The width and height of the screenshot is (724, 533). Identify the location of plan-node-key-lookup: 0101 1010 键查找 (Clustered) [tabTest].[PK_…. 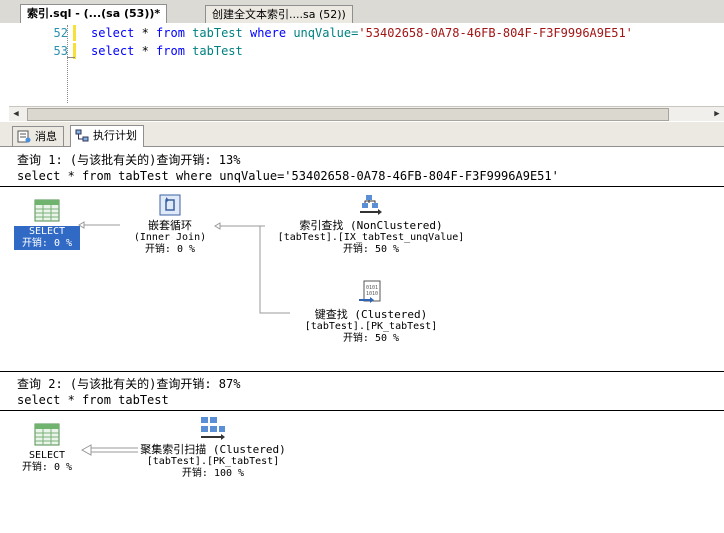
(371, 312).